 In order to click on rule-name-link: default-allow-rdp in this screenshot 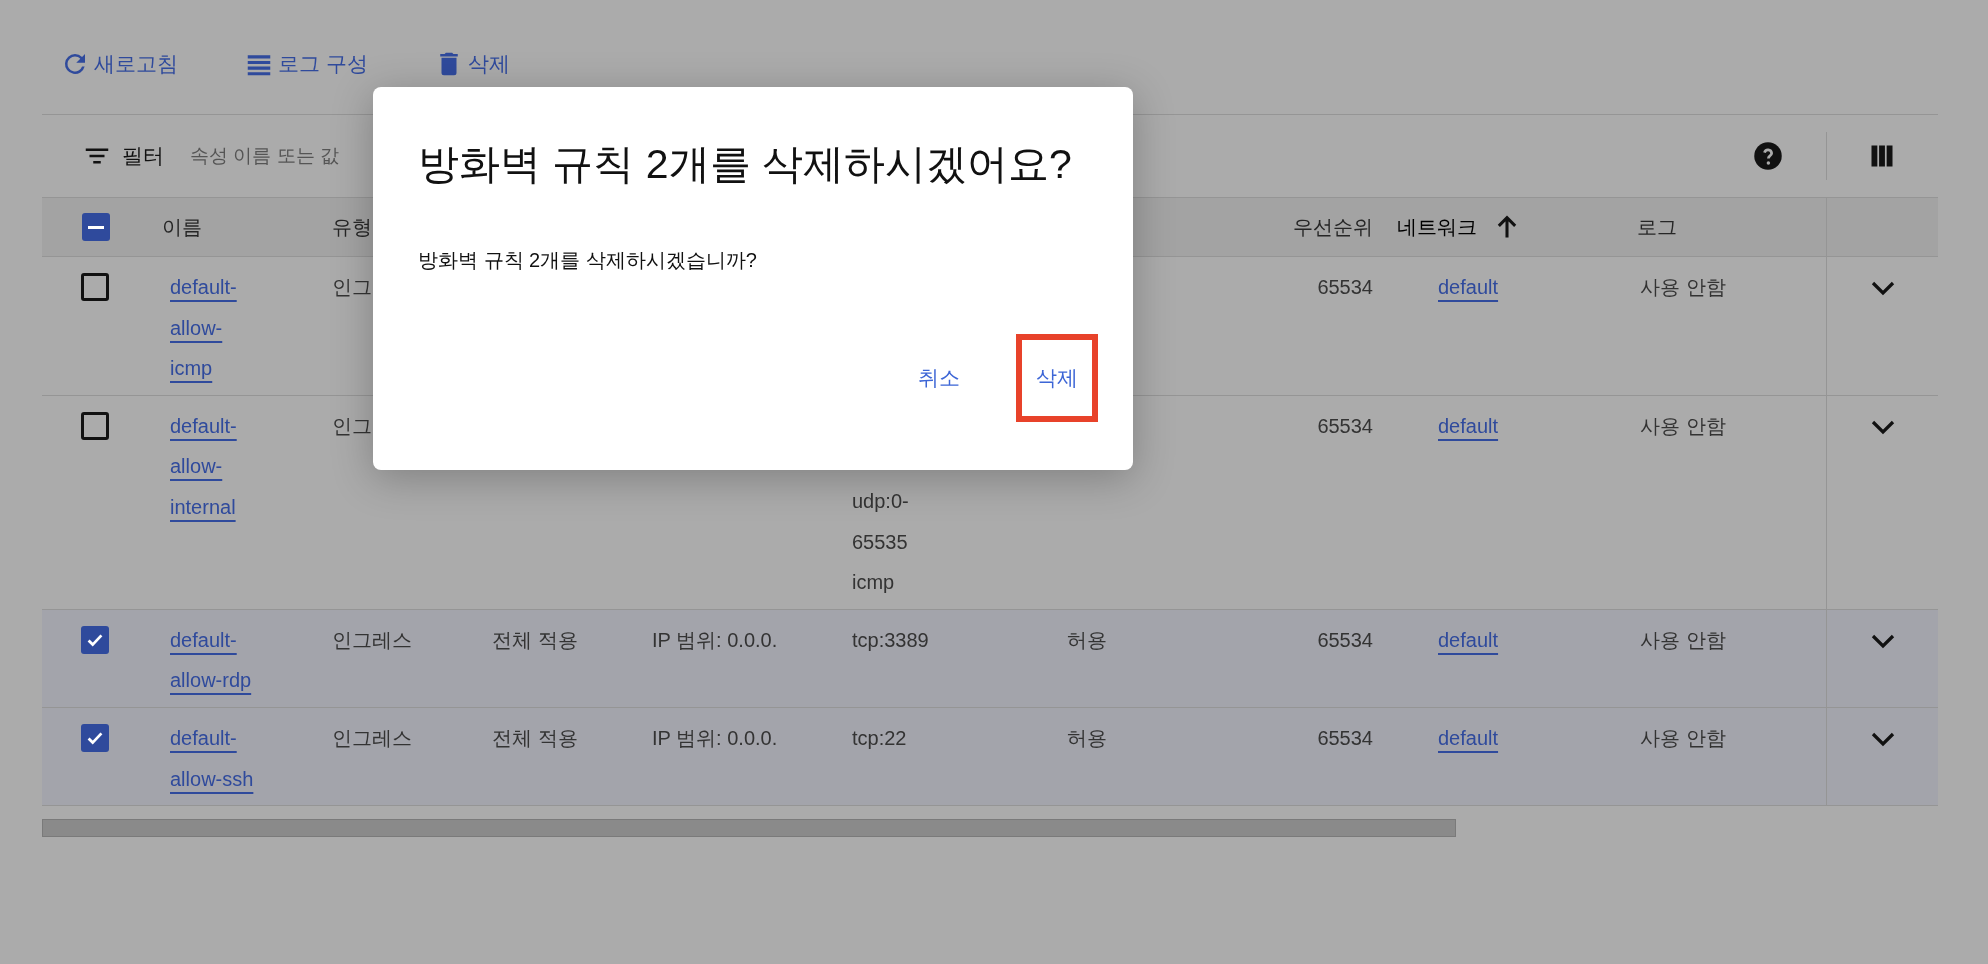, I will do `click(213, 660)`.